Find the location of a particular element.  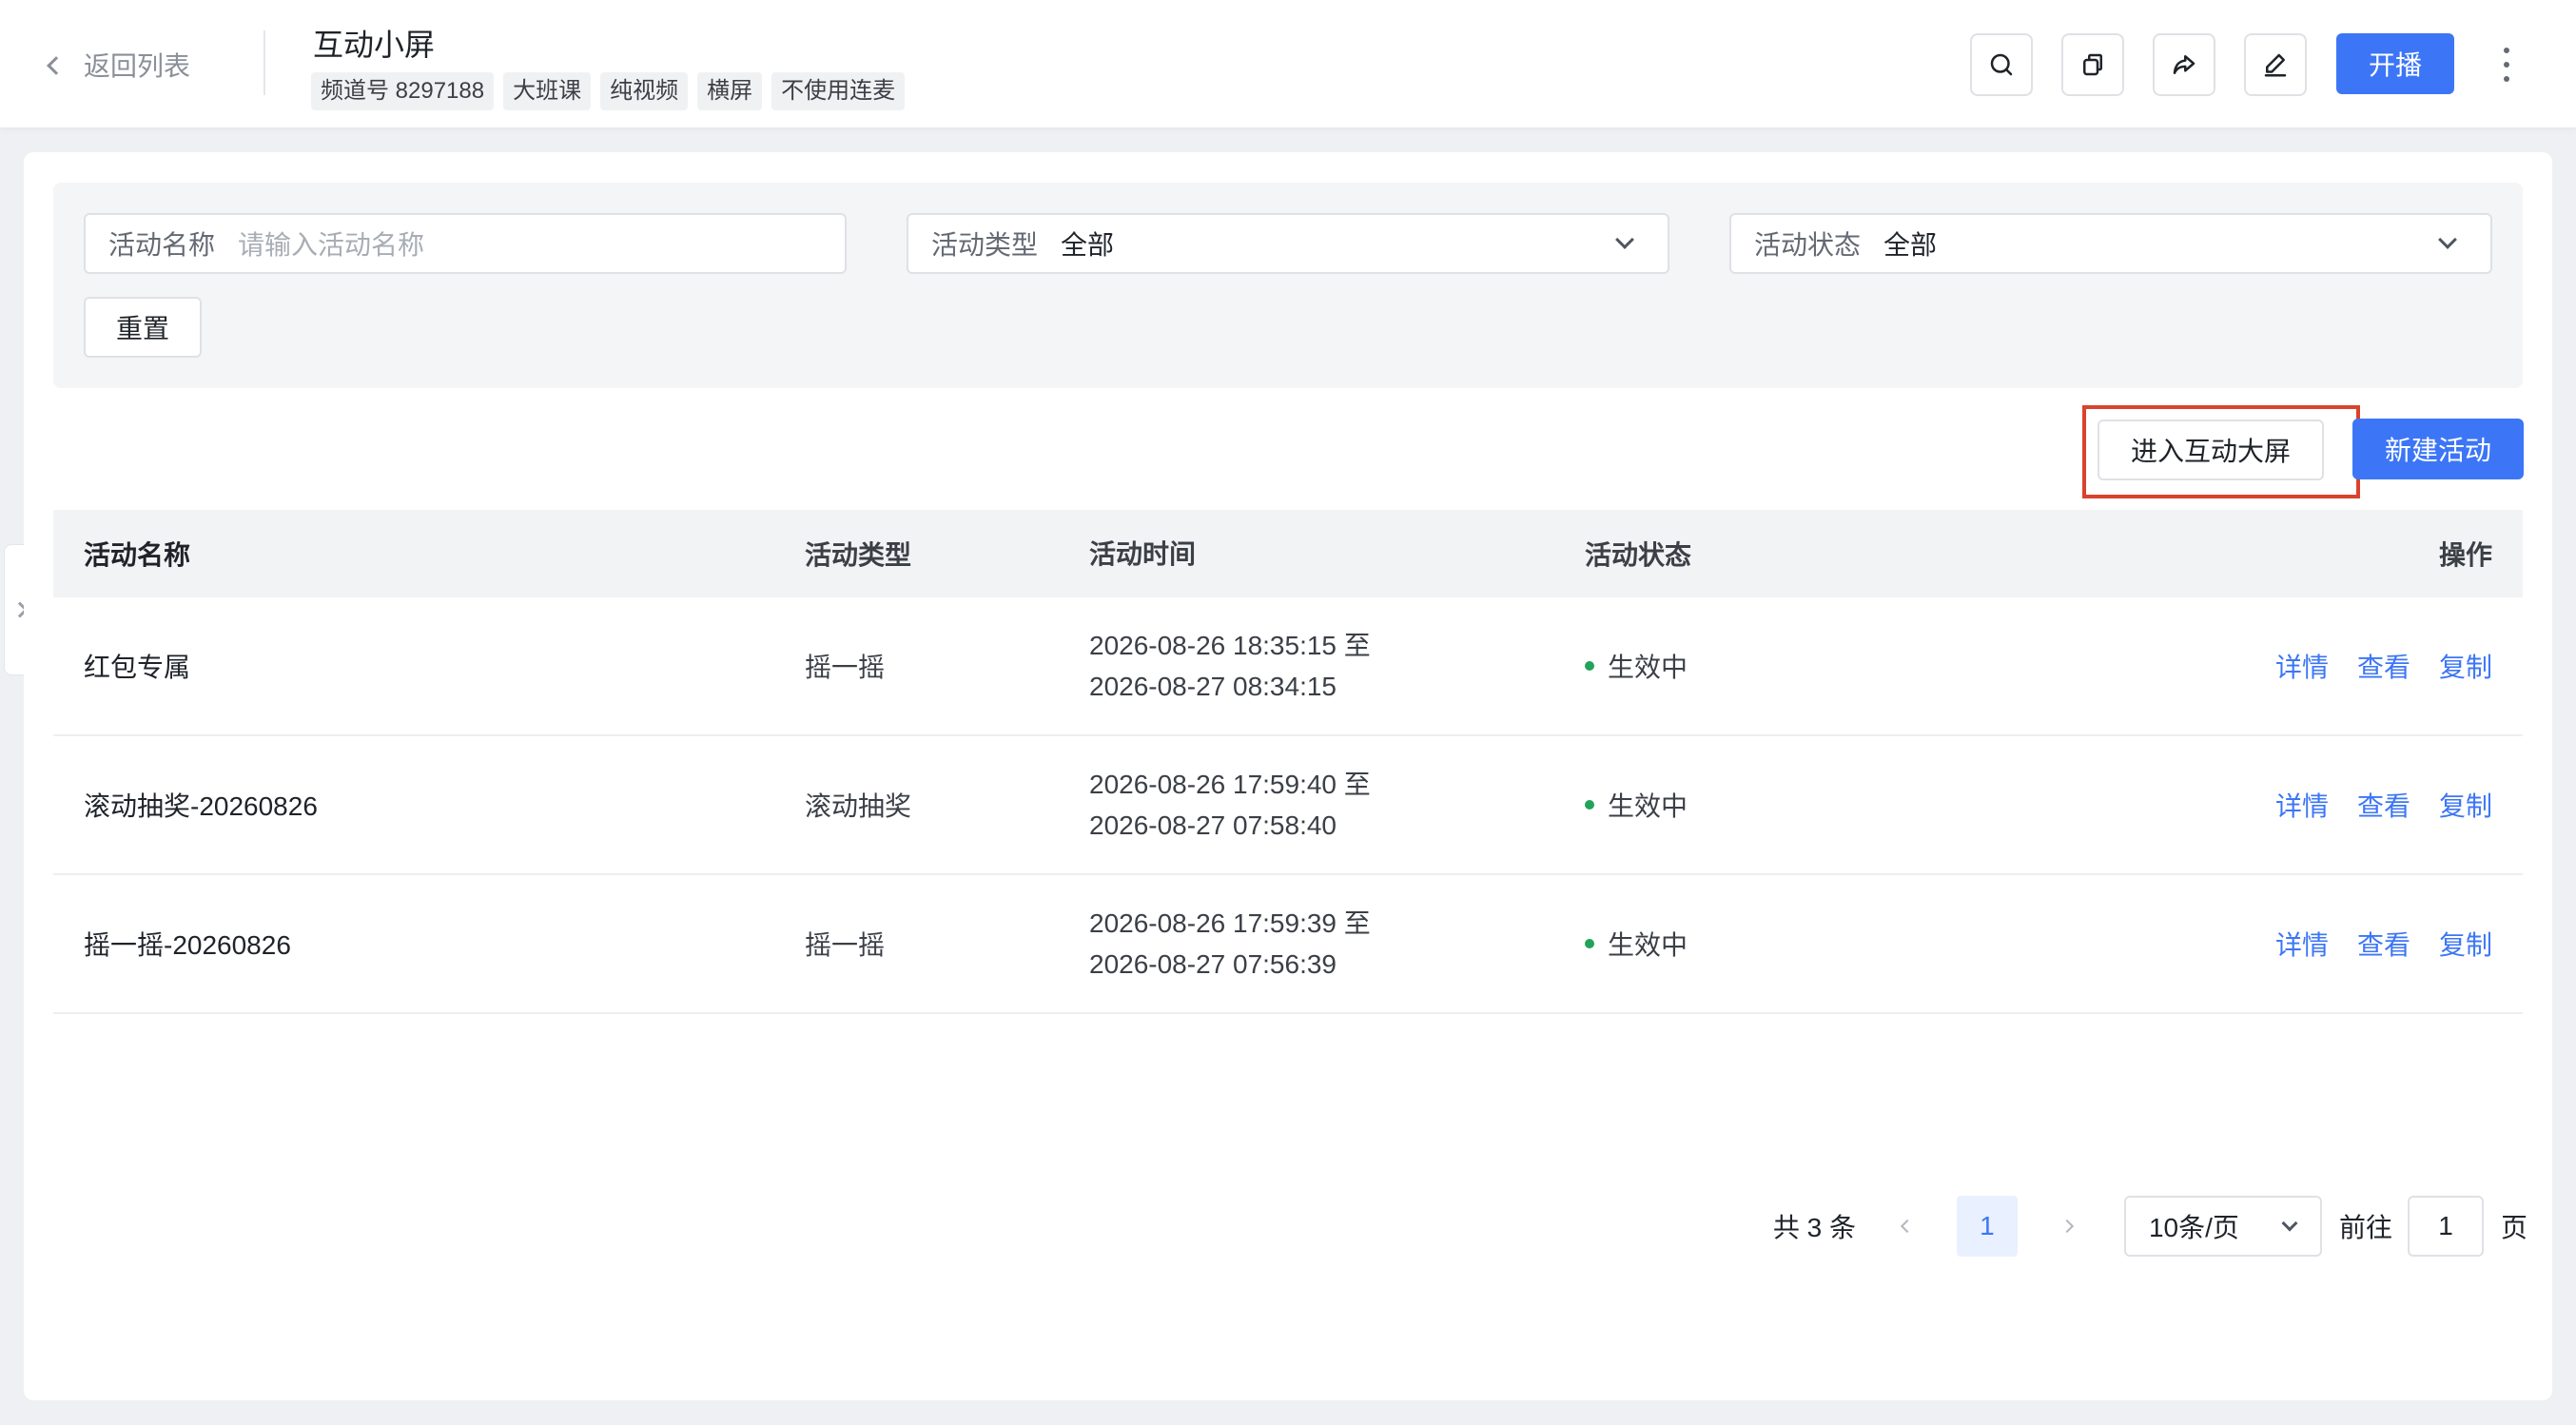

back-to-list-button: 返回列表 is located at coordinates (119, 65).